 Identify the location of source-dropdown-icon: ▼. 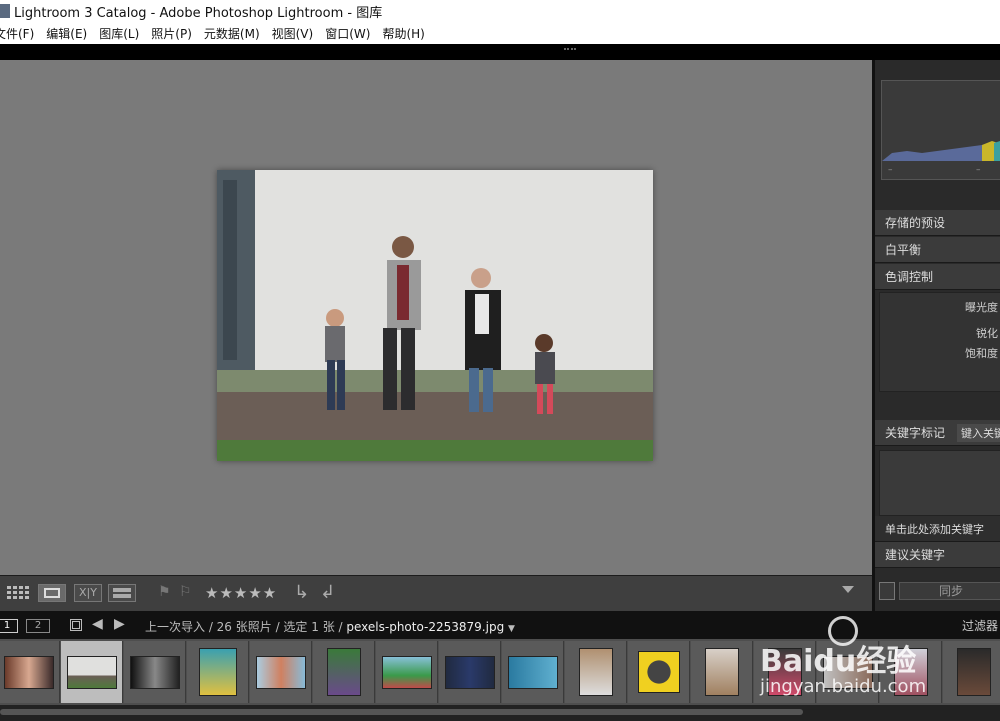
(511, 629).